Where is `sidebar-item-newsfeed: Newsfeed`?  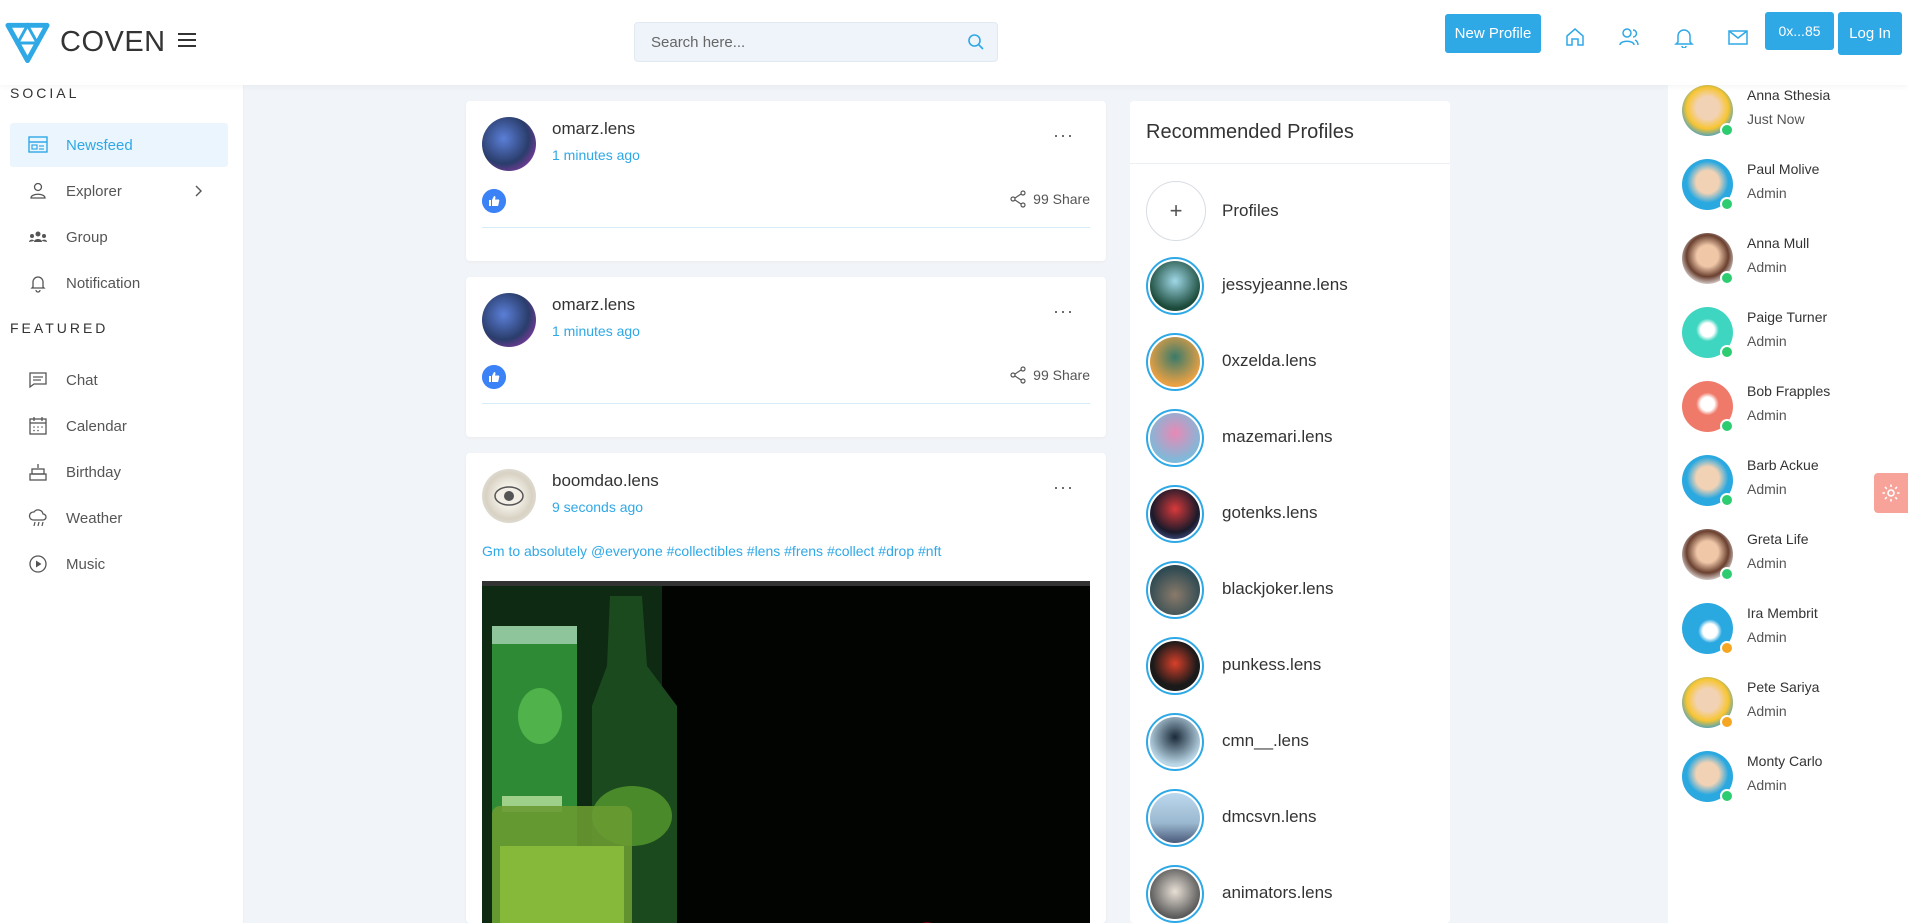 sidebar-item-newsfeed: Newsfeed is located at coordinates (119, 145).